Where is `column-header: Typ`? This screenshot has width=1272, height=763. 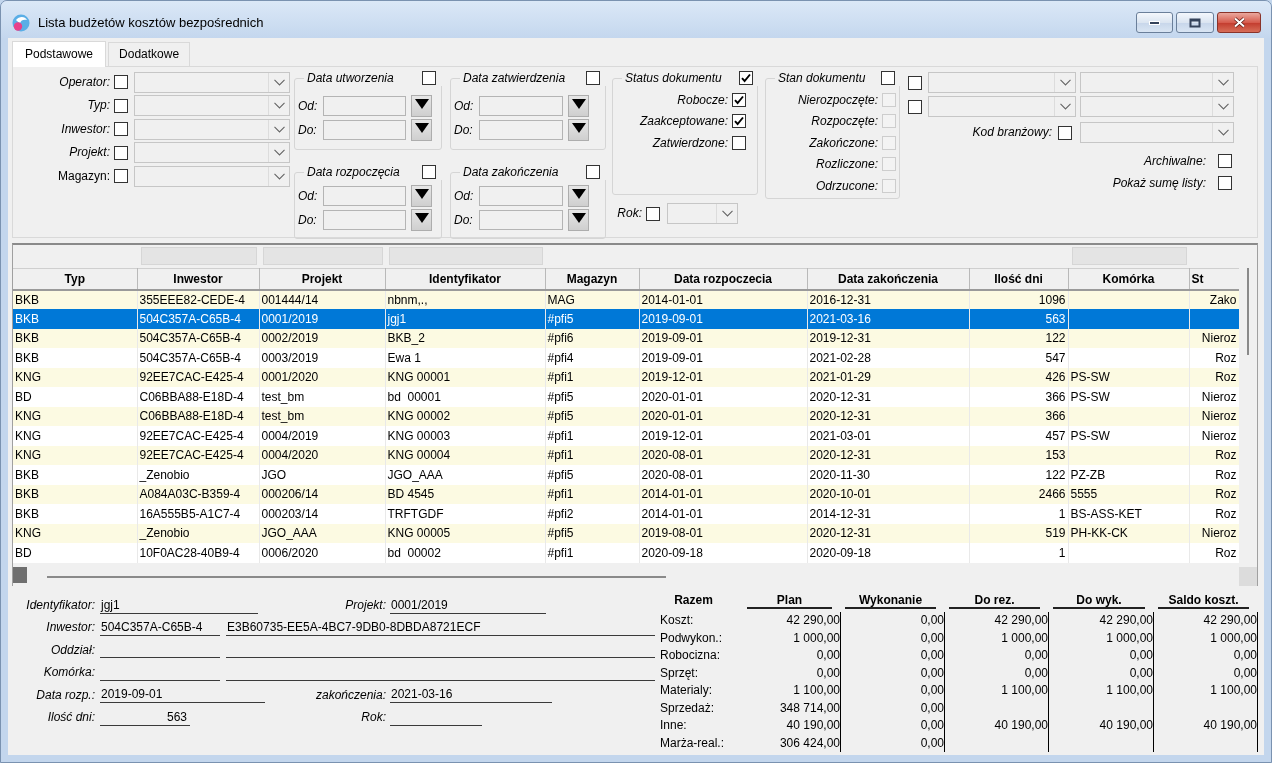
column-header: Typ is located at coordinates (75, 279).